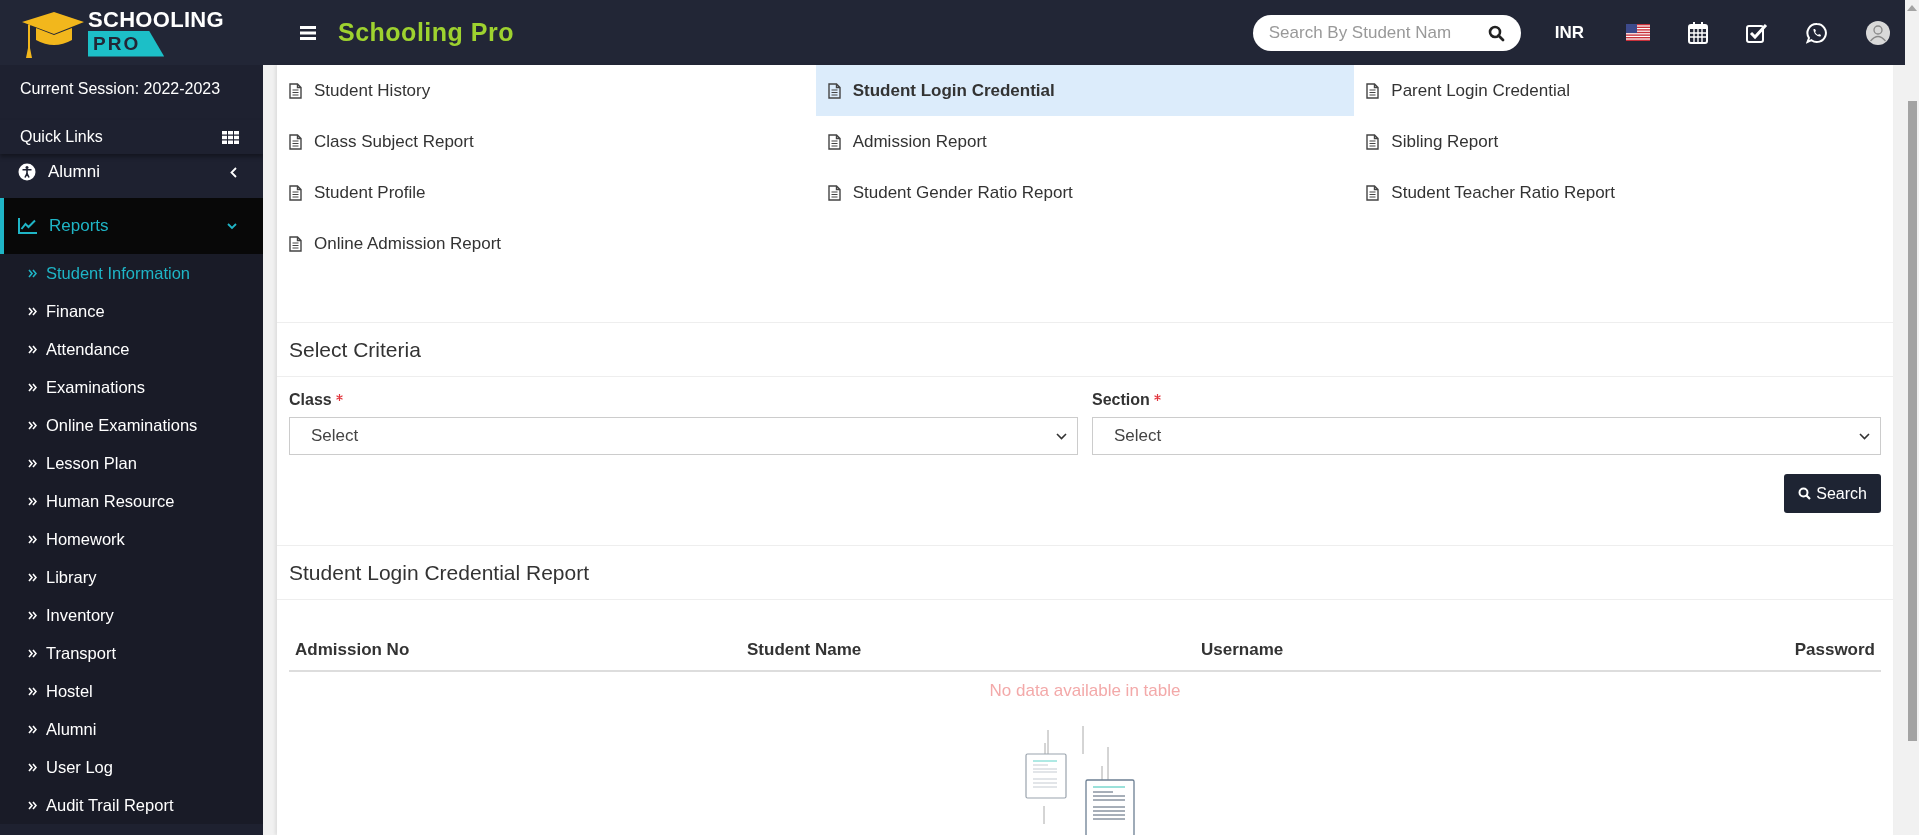  I want to click on sidebar-submenu-item: Audit Trail Report, so click(131, 805).